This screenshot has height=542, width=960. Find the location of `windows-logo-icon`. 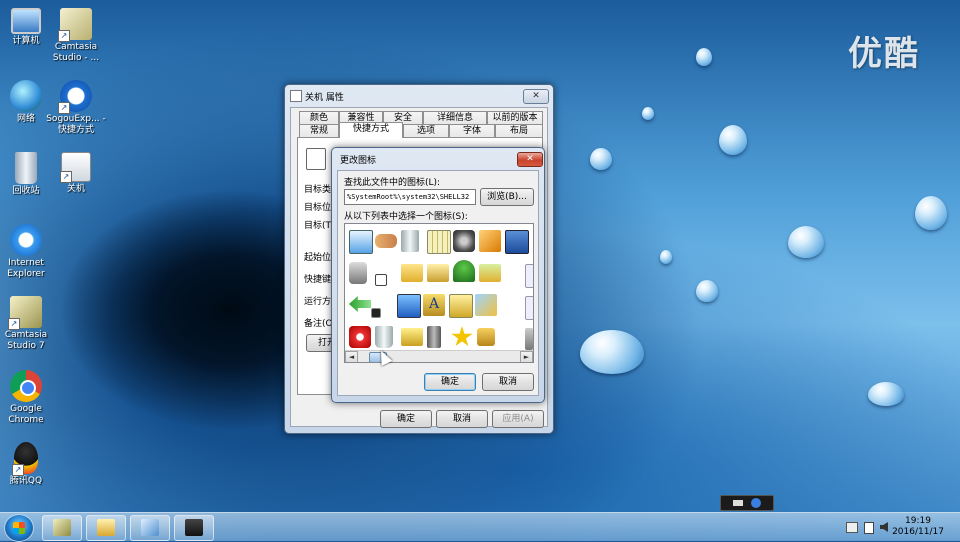

windows-logo-icon is located at coordinates (19, 528).